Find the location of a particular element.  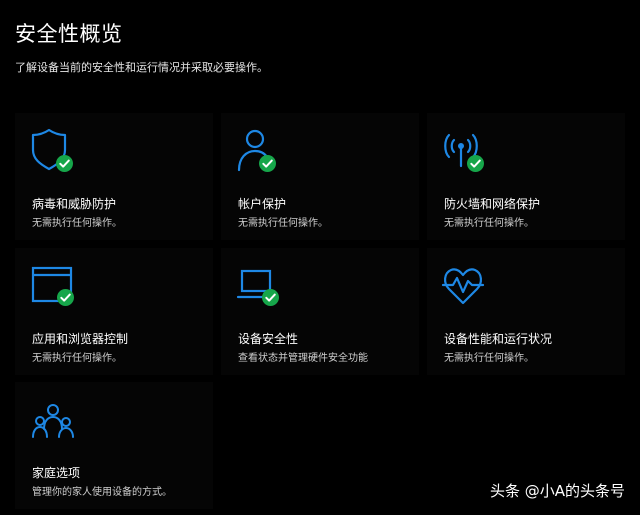

tile-firewall-network-protection: 防火墙和网络保护 无需执行任何操作。 is located at coordinates (526, 176).